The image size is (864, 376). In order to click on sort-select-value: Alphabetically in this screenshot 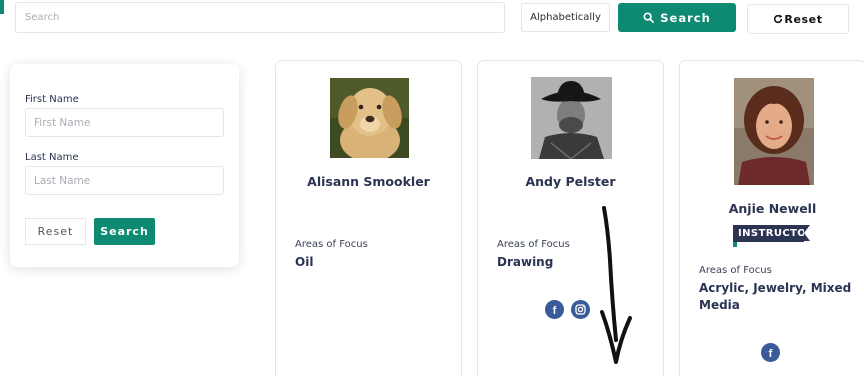, I will do `click(565, 17)`.